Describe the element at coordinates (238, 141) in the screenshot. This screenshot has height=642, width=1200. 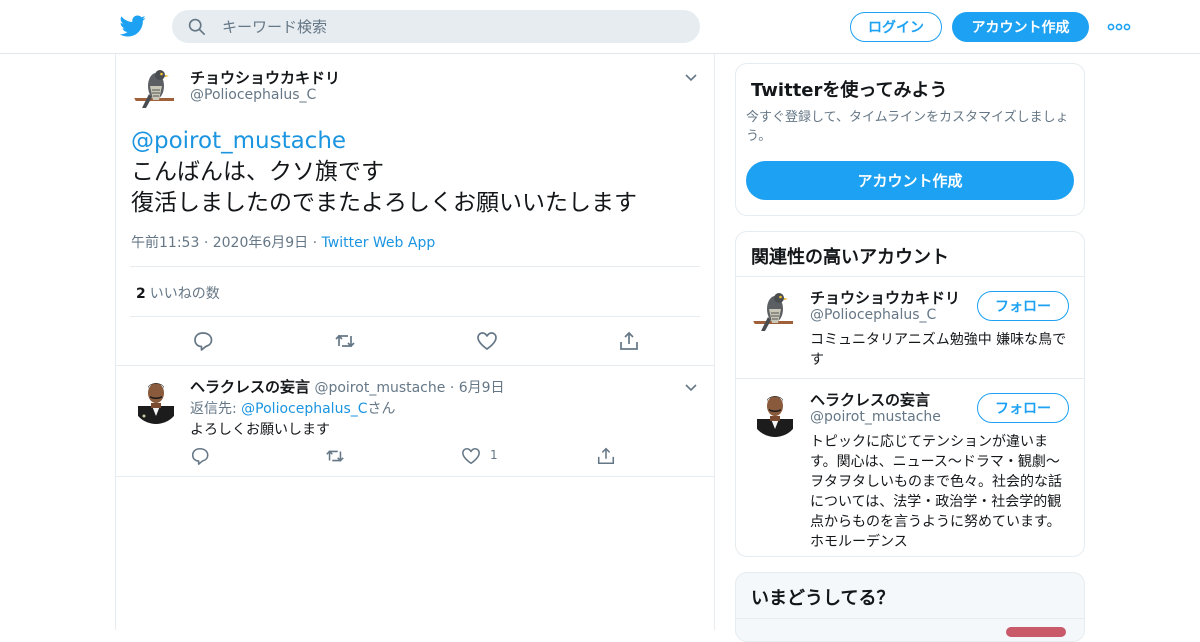
I see `mention-link: @poirot_mustache` at that location.